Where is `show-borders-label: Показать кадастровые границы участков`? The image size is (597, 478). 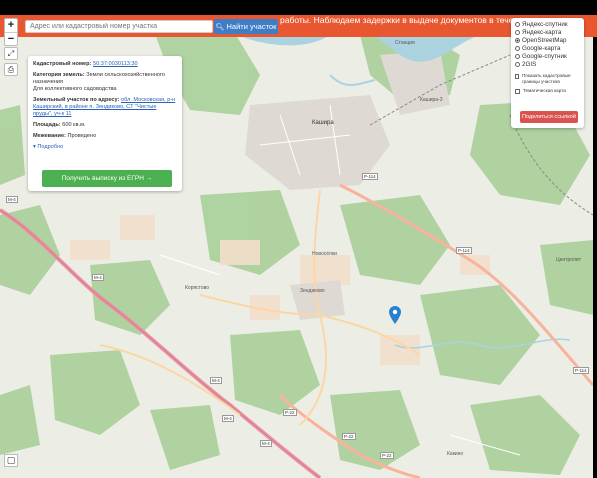
show-borders-label: Показать кадастровые границы участков is located at coordinates (546, 78).